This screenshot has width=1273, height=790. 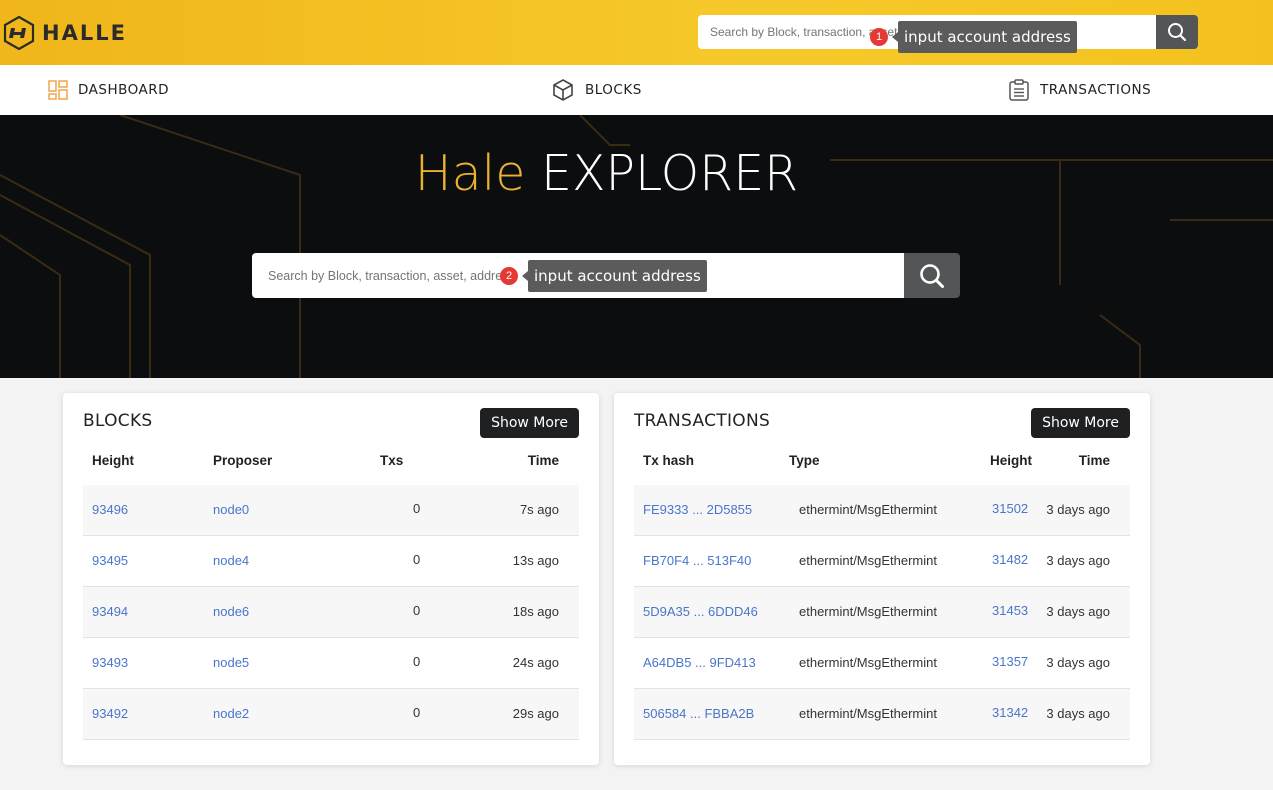 I want to click on header-search-button, so click(x=1177, y=32).